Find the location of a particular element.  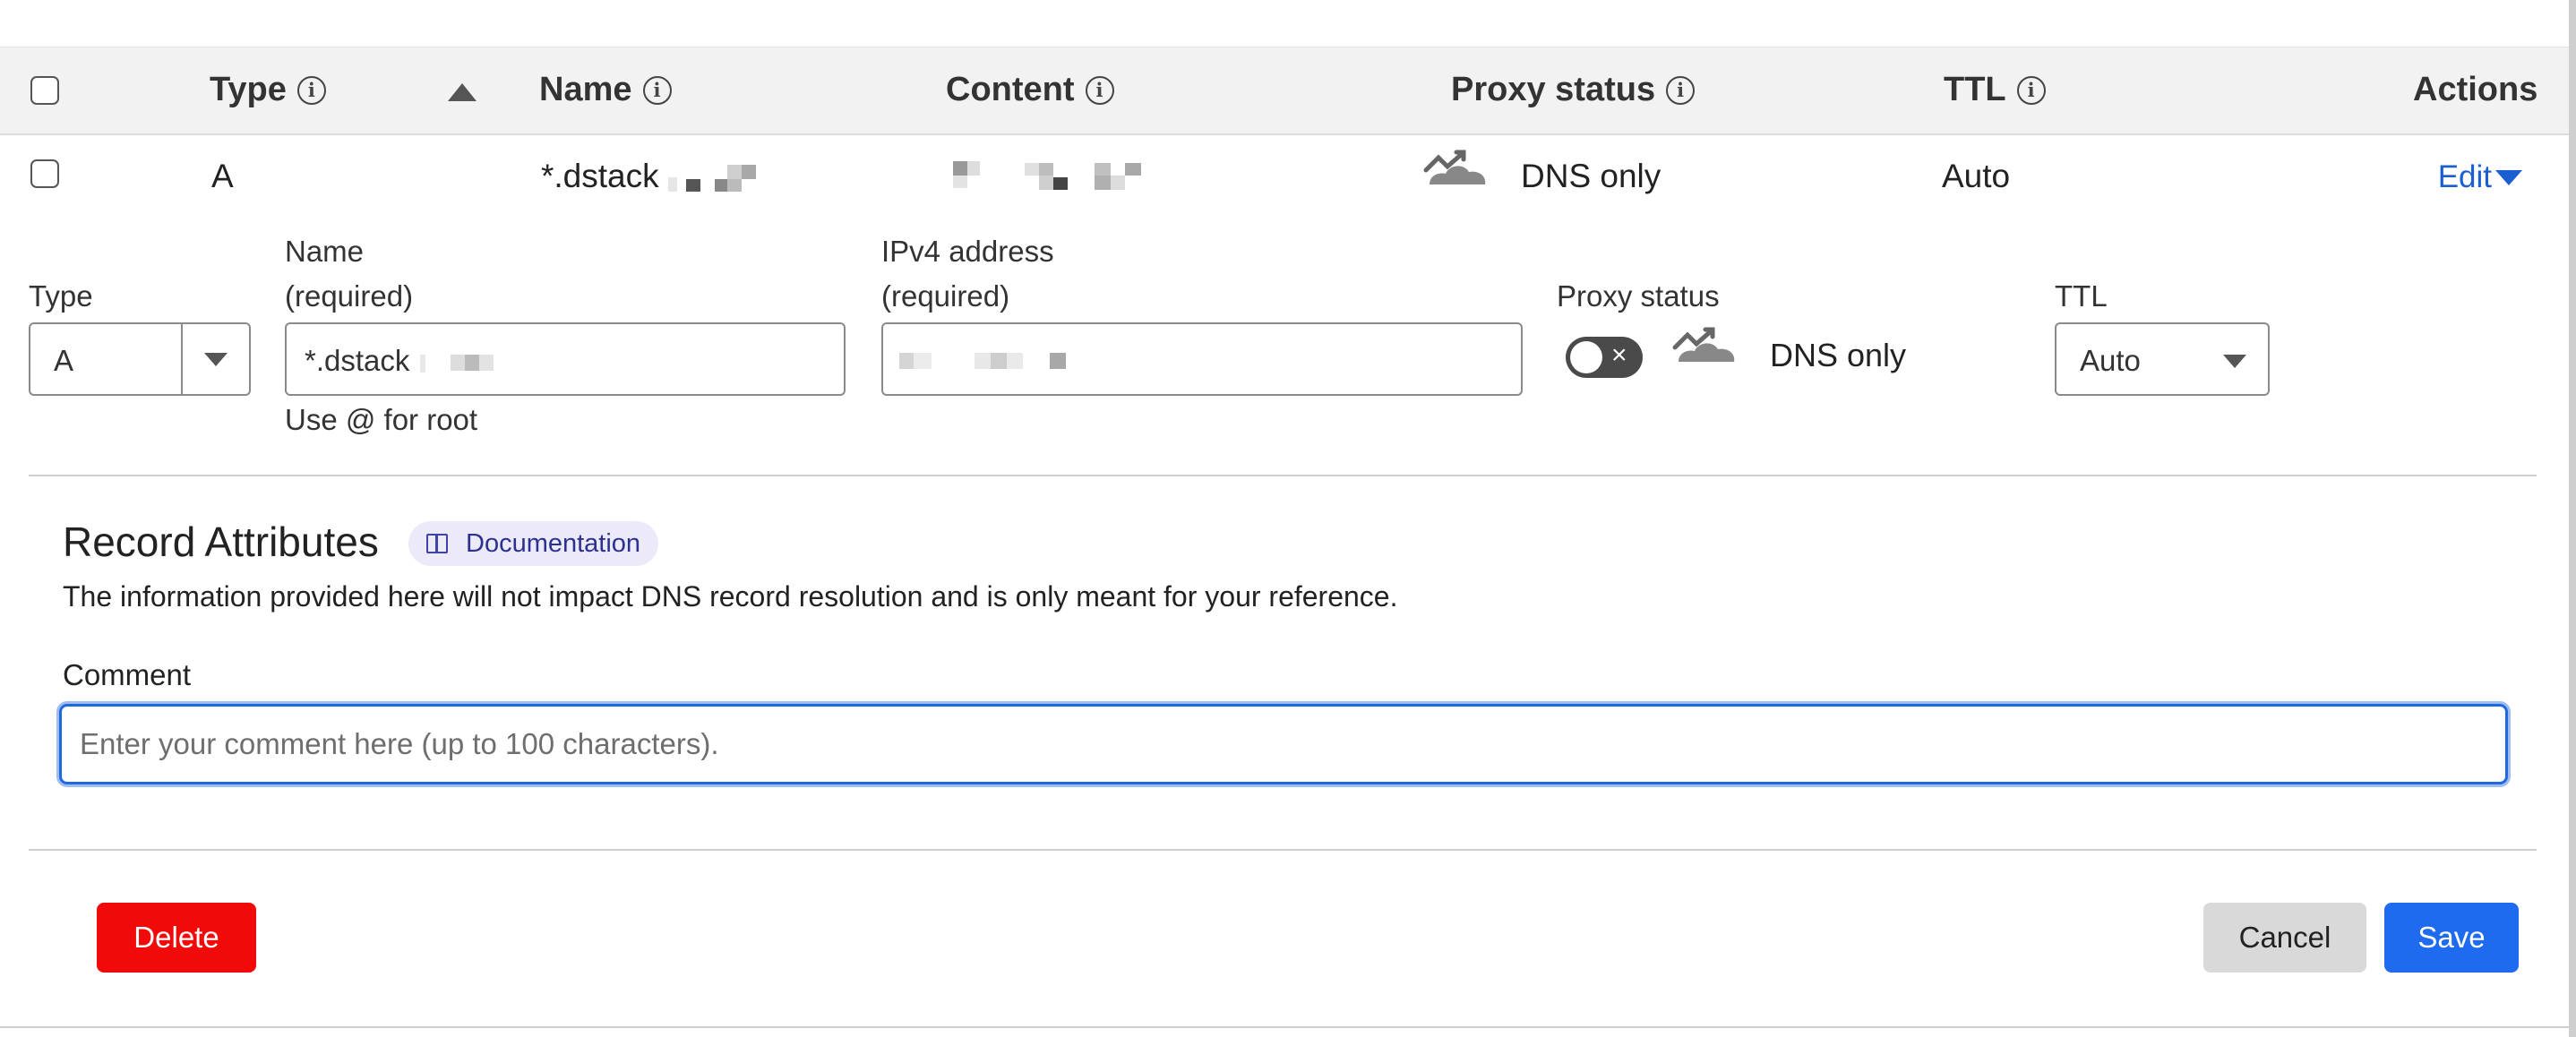

type-label: Type is located at coordinates (61, 296).